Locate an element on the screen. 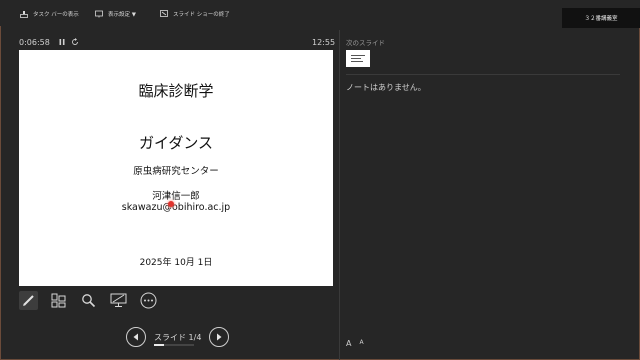 The image size is (640, 360). end-slideshow-label: スライド ショーの終了 is located at coordinates (201, 15).